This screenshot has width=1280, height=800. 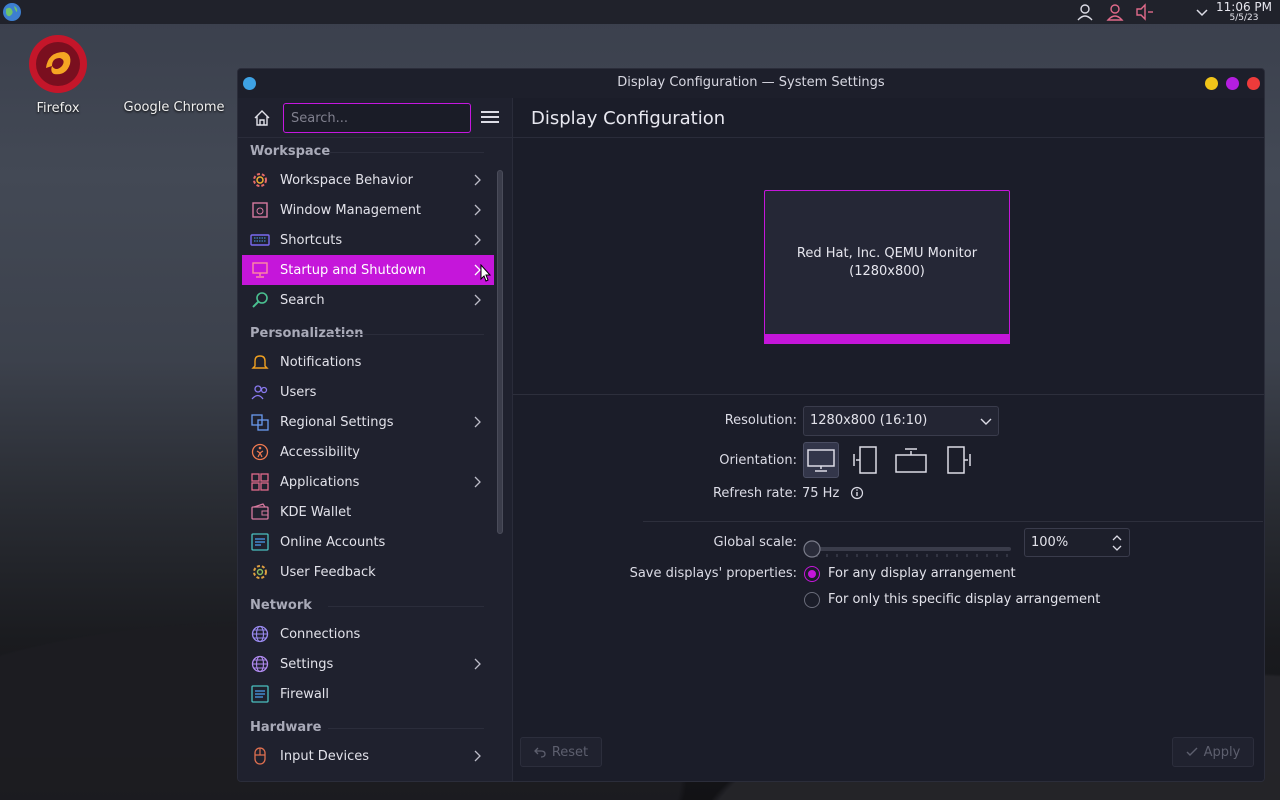 What do you see at coordinates (368, 270) in the screenshot?
I see `sidebar-item-startup-shutdown: Startup and Shutdown` at bounding box center [368, 270].